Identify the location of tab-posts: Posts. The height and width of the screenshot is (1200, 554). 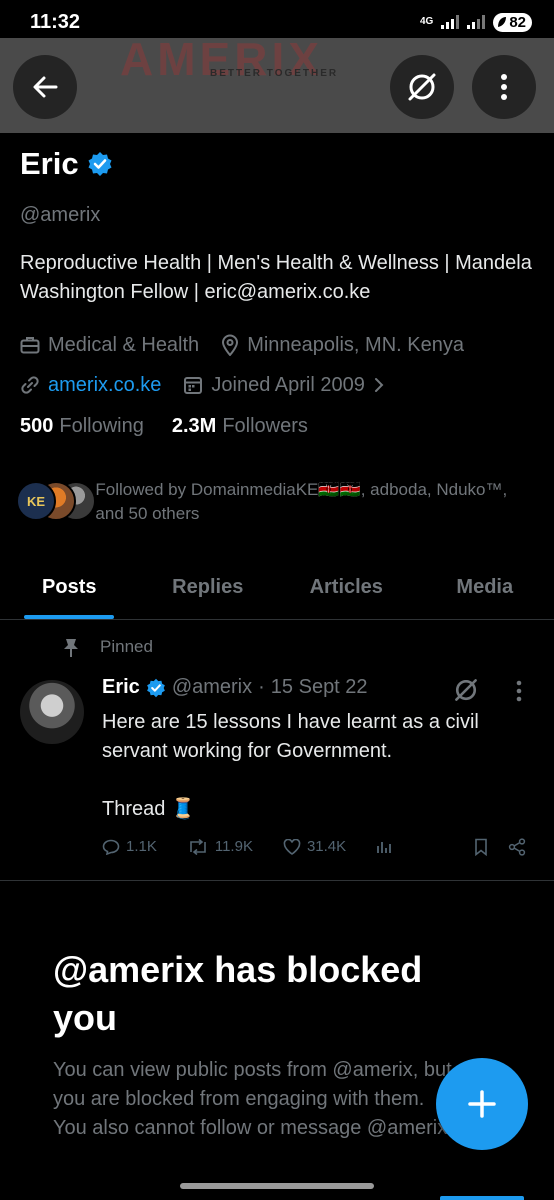
(69, 587).